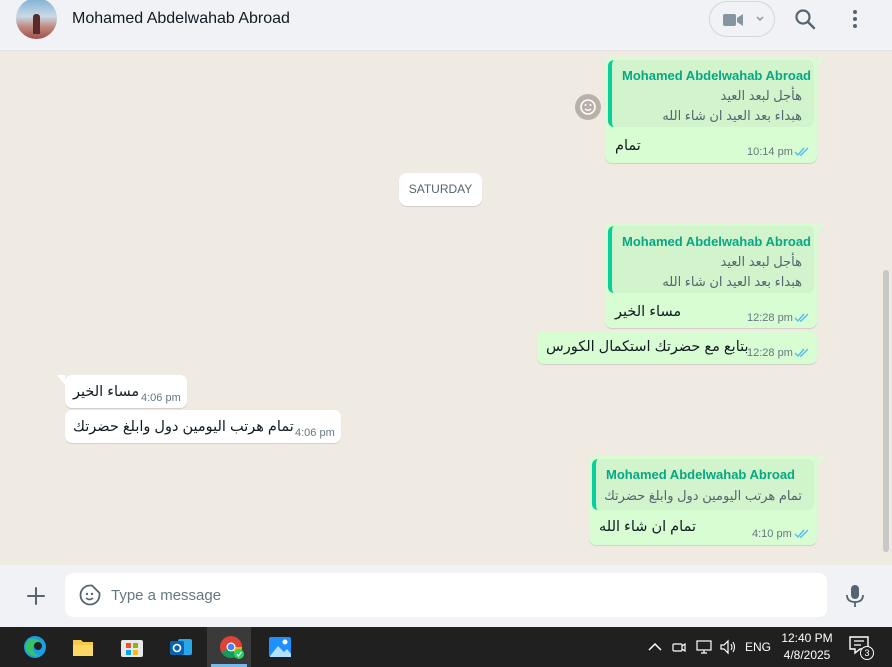 The image size is (892, 667). I want to click on sticker-icon, so click(90, 595).